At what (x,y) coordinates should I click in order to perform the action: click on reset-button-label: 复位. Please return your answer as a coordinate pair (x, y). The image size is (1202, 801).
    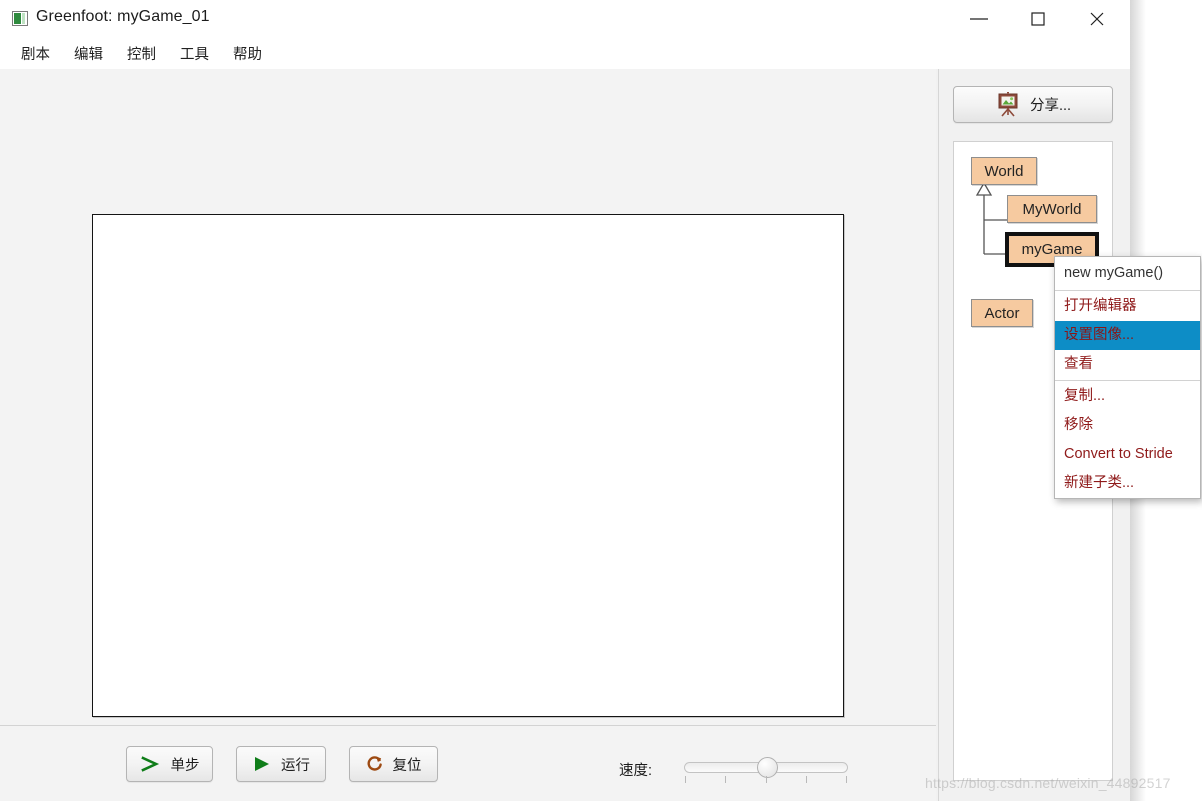
    Looking at the image, I should click on (407, 765).